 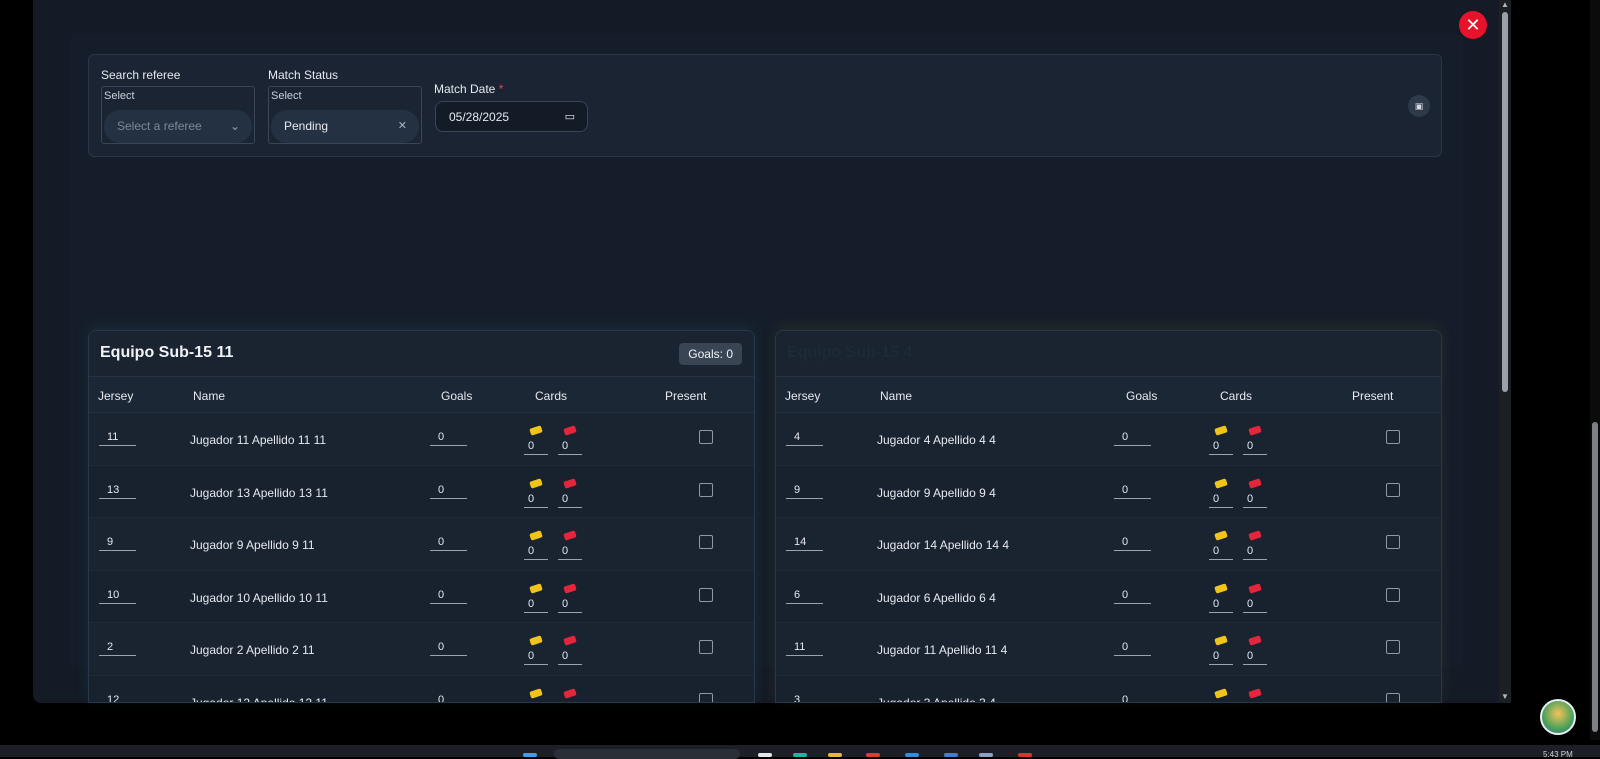 What do you see at coordinates (117, 596) in the screenshot?
I see `jersey-input: 10` at bounding box center [117, 596].